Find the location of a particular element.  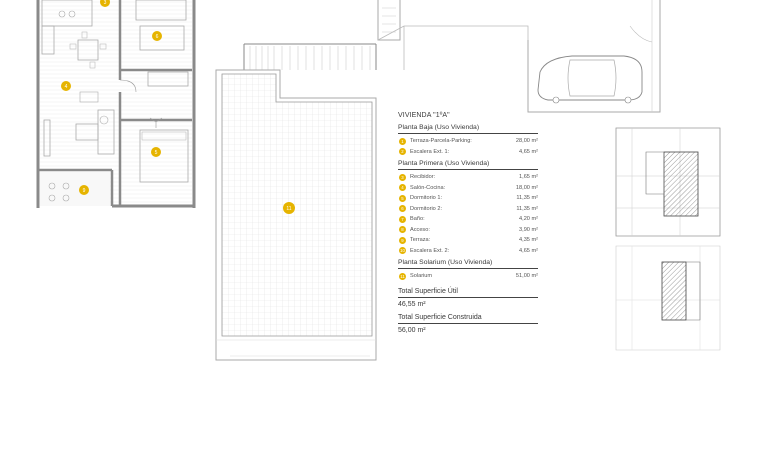

svg-text: 4 is located at coordinates (66, 87).